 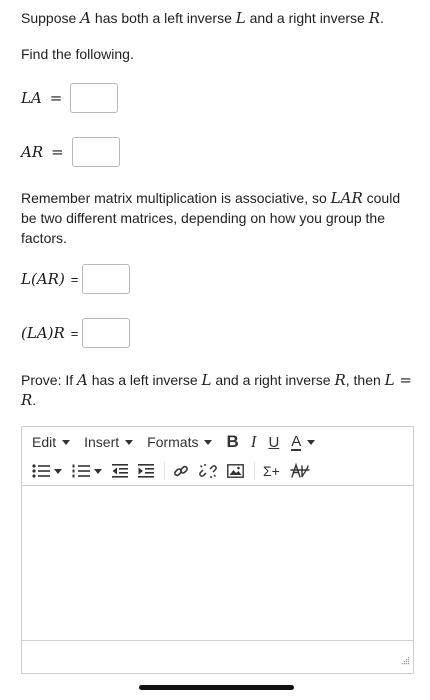 I want to click on menu-formats-label: Formats, so click(x=173, y=442).